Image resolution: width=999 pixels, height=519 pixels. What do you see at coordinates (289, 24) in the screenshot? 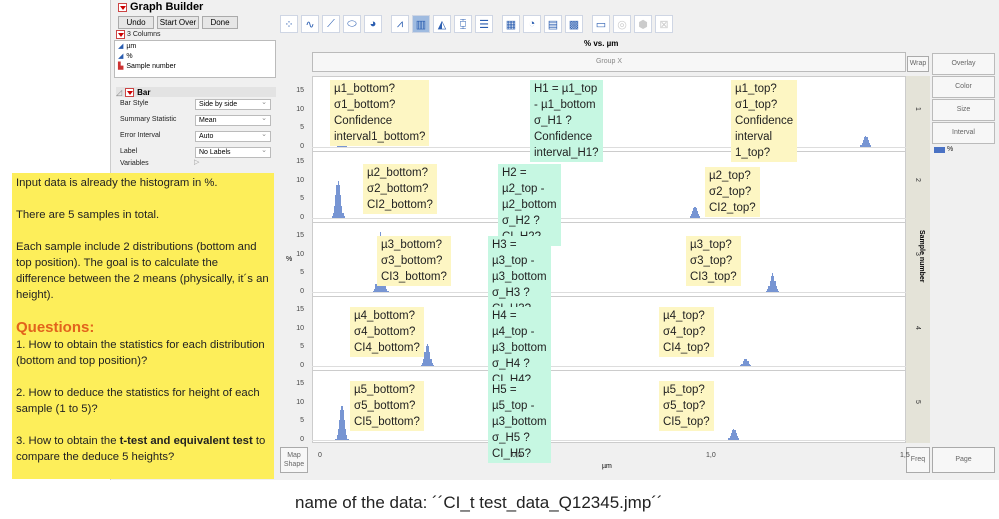
I see `points-icon: ⁘` at bounding box center [289, 24].